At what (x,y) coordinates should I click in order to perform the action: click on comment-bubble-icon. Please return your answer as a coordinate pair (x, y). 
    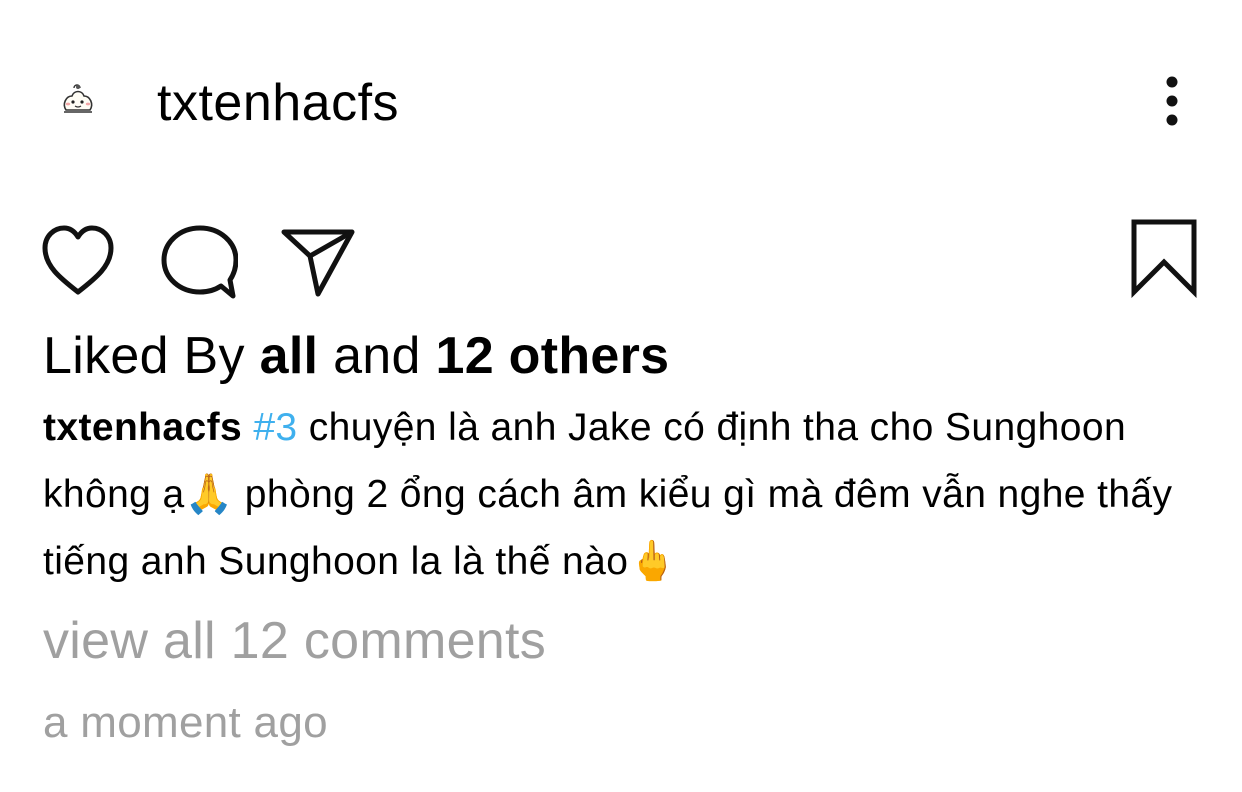
    Looking at the image, I should click on (200, 262).